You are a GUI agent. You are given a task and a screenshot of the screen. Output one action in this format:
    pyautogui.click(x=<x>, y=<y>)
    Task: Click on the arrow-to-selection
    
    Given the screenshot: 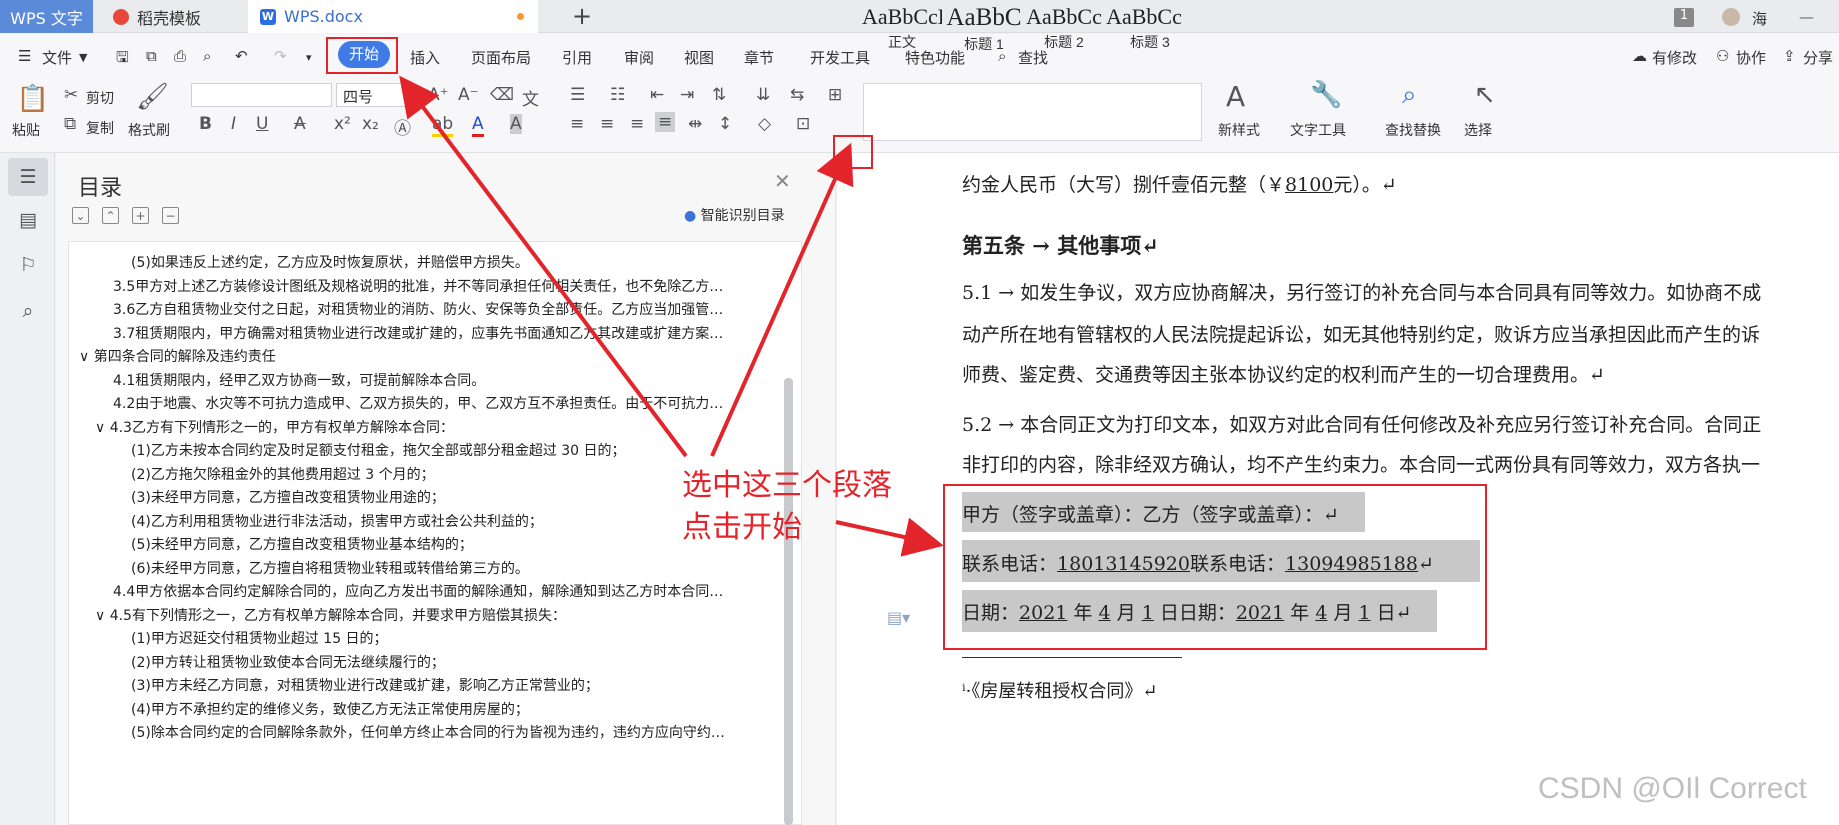 What is the action you would take?
    pyautogui.click(x=889, y=537)
    